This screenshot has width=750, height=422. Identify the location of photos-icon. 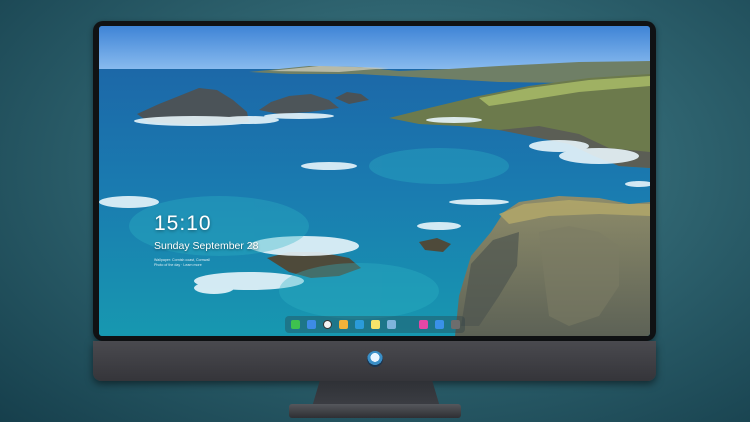
(343, 324).